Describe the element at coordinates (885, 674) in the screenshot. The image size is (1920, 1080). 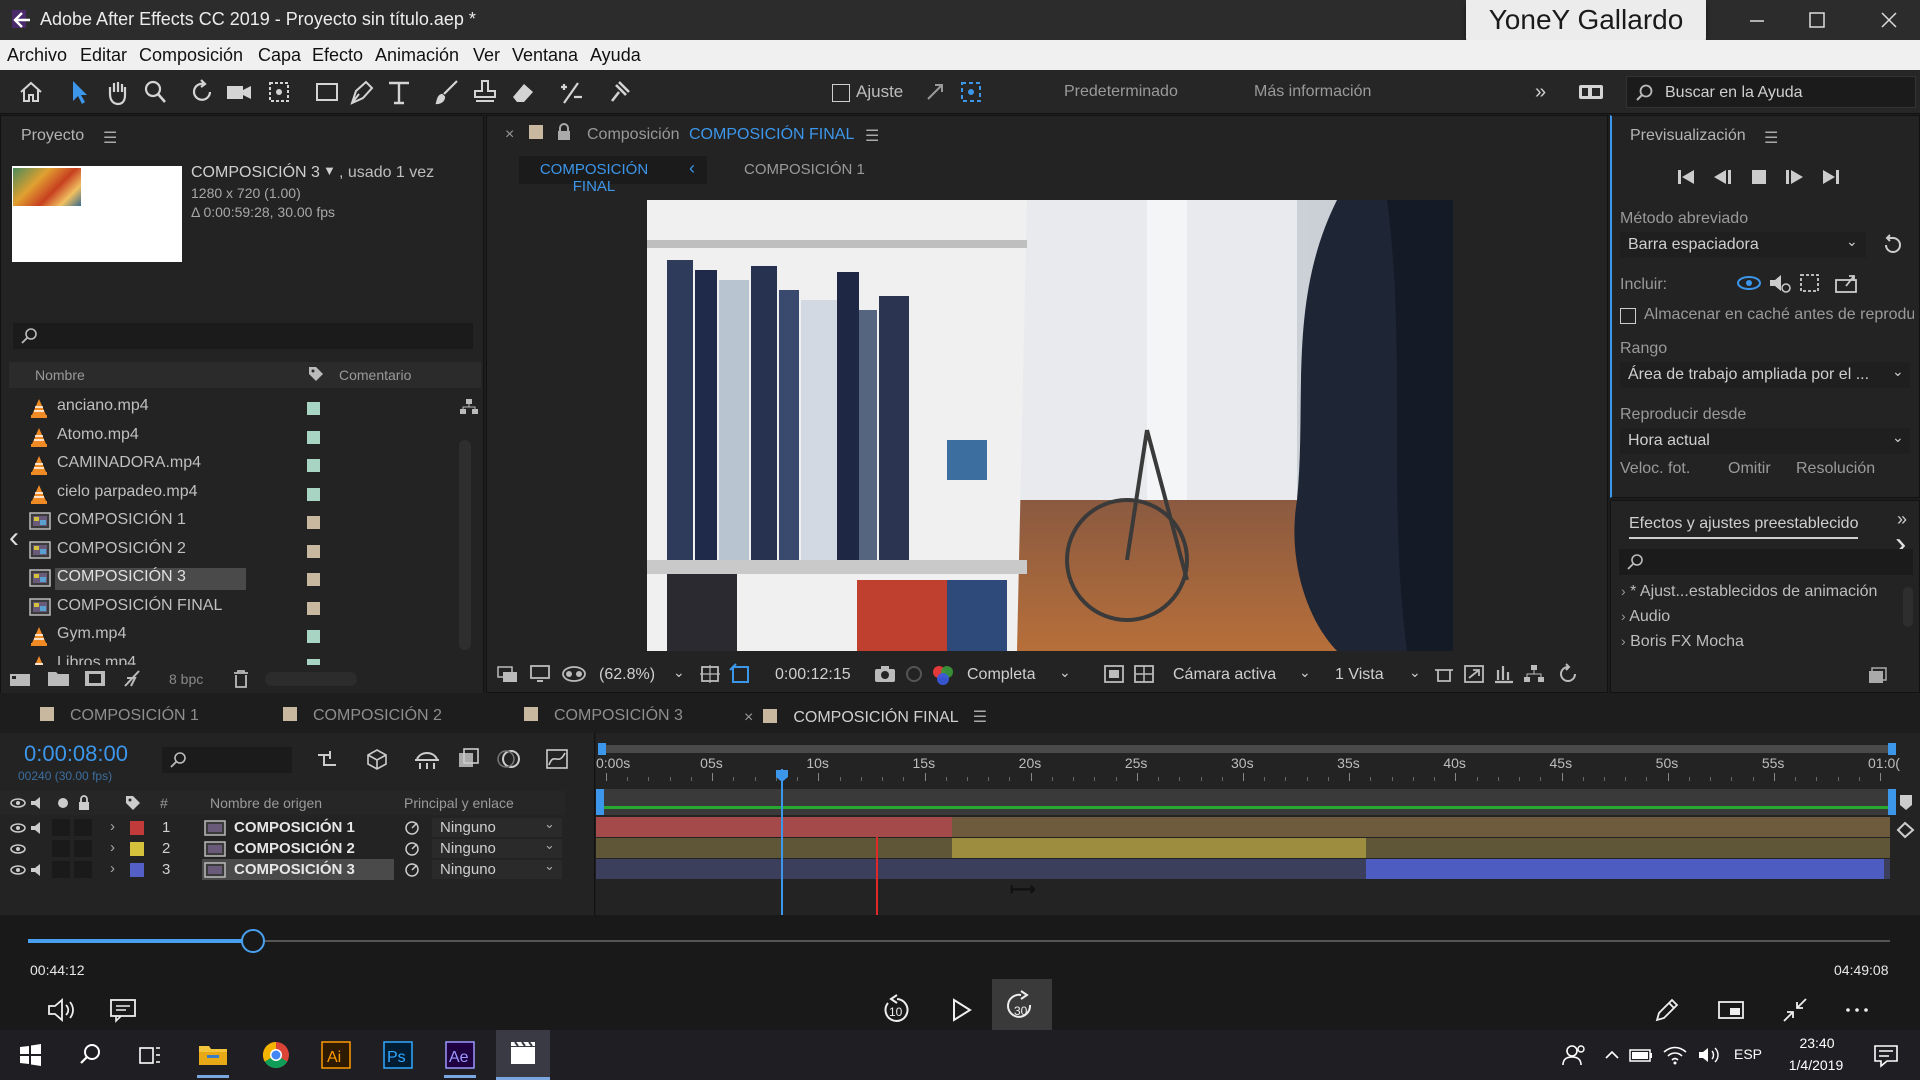
I see `camera-snapshot-icon` at that location.